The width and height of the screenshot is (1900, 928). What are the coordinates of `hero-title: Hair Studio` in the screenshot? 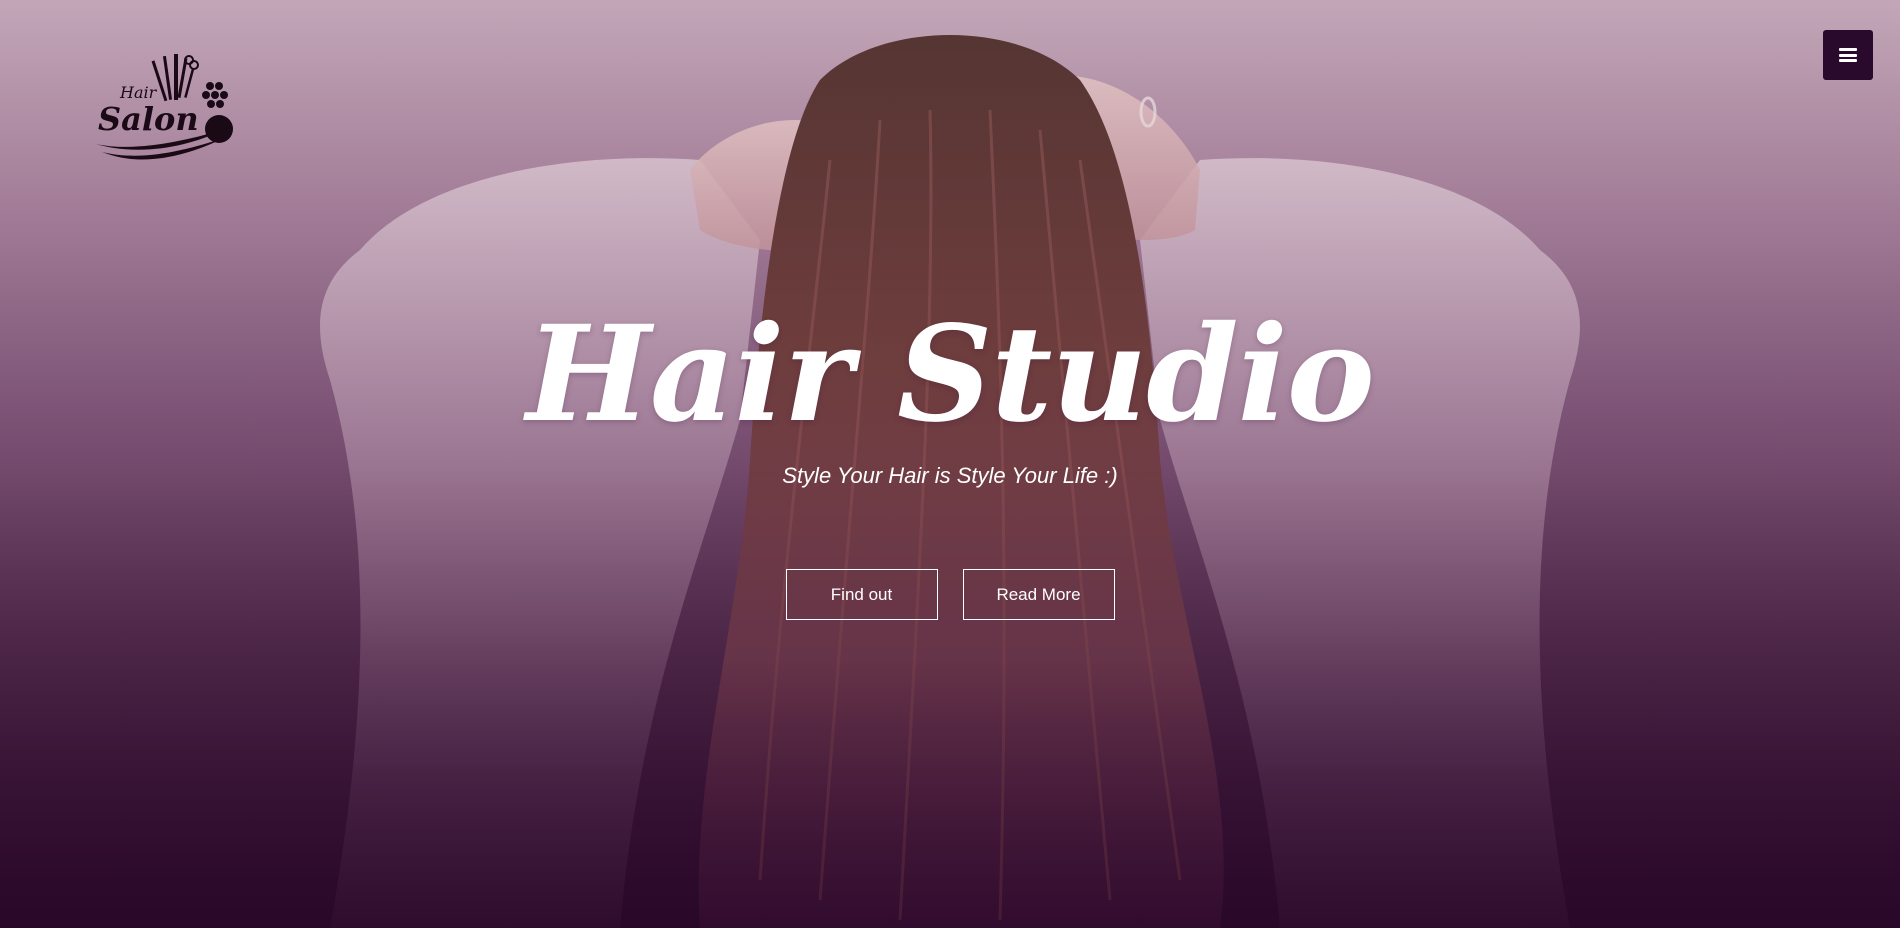 It's located at (950, 374).